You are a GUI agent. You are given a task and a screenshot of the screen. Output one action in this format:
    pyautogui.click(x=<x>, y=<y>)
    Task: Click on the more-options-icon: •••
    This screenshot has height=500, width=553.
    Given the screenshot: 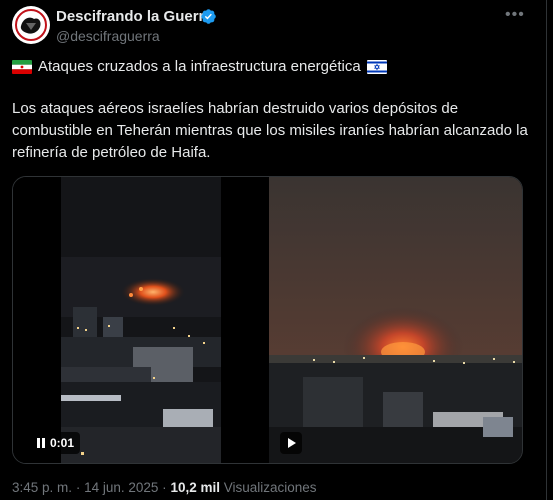 What is the action you would take?
    pyautogui.click(x=515, y=15)
    